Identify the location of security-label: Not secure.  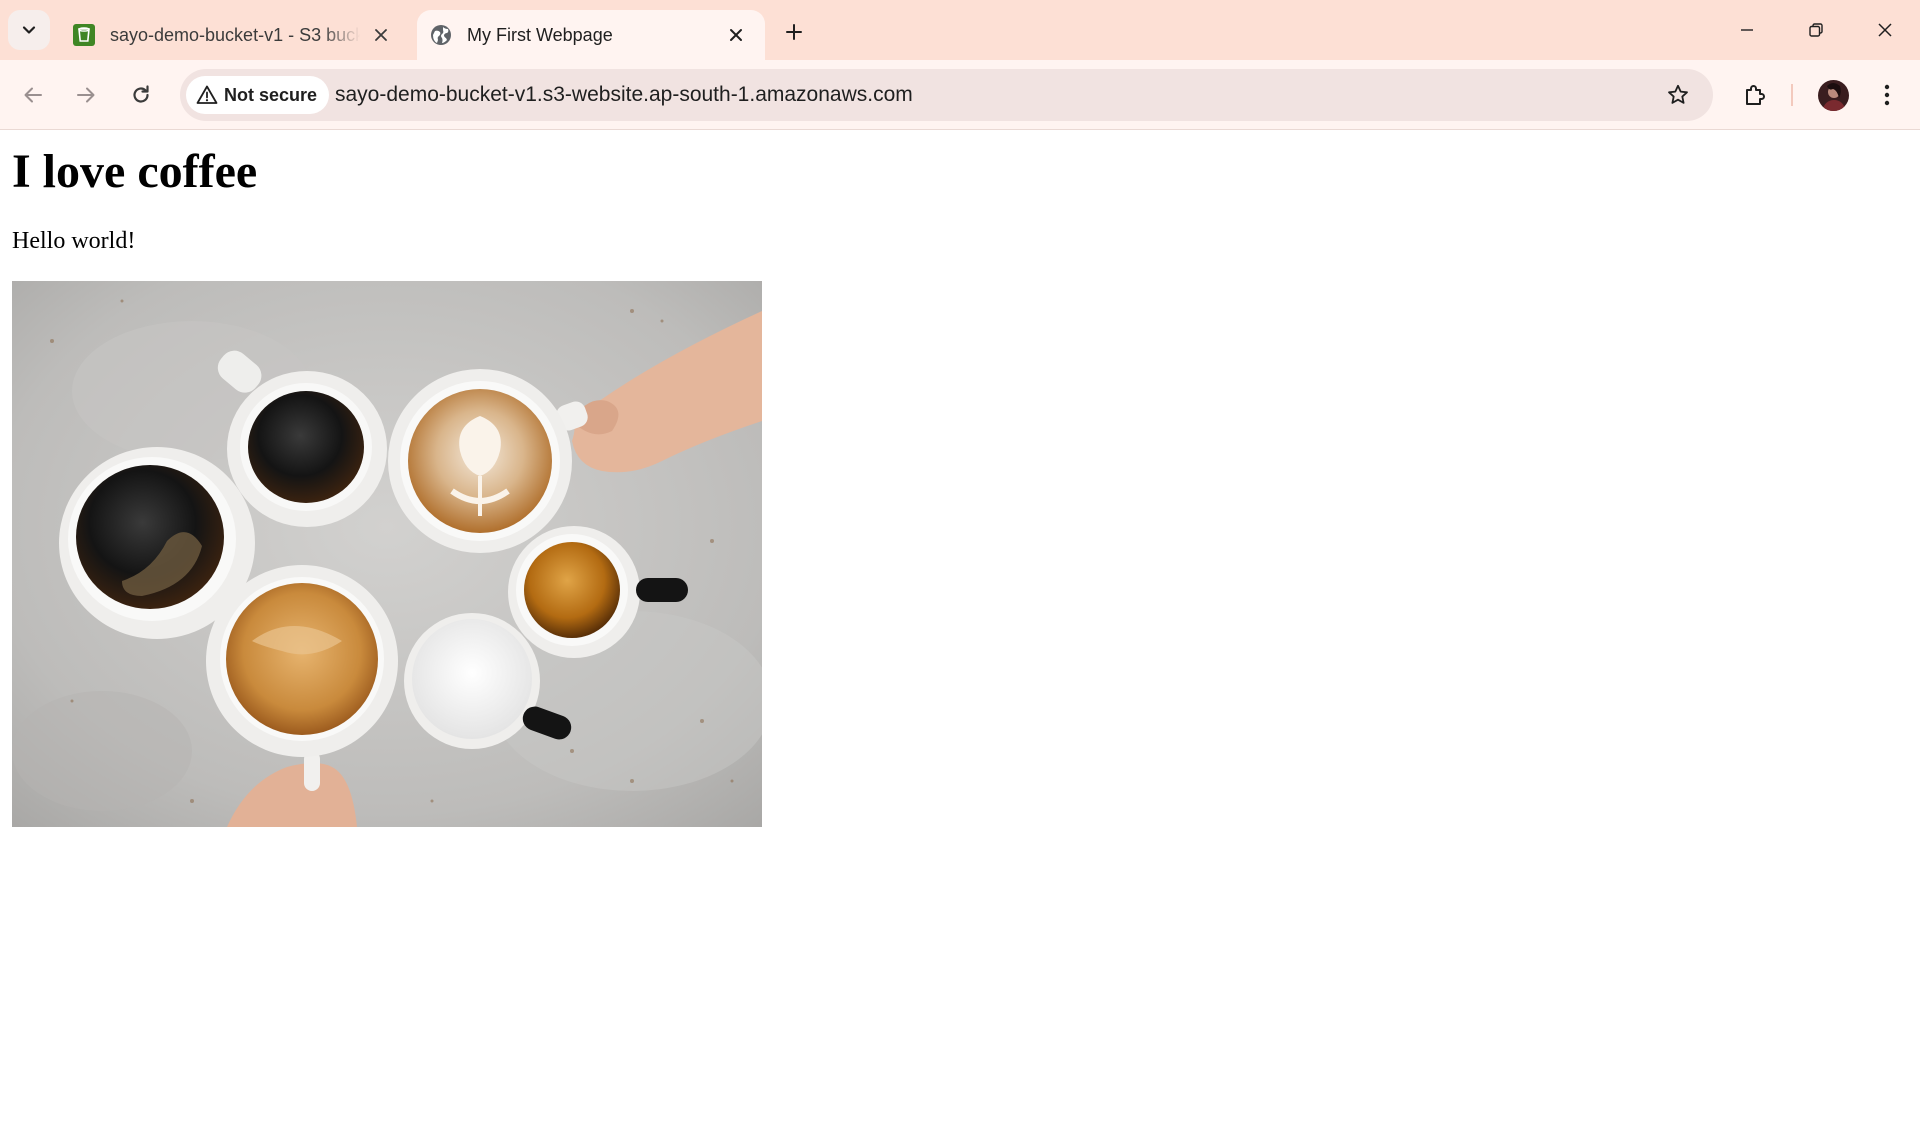
(271, 94).